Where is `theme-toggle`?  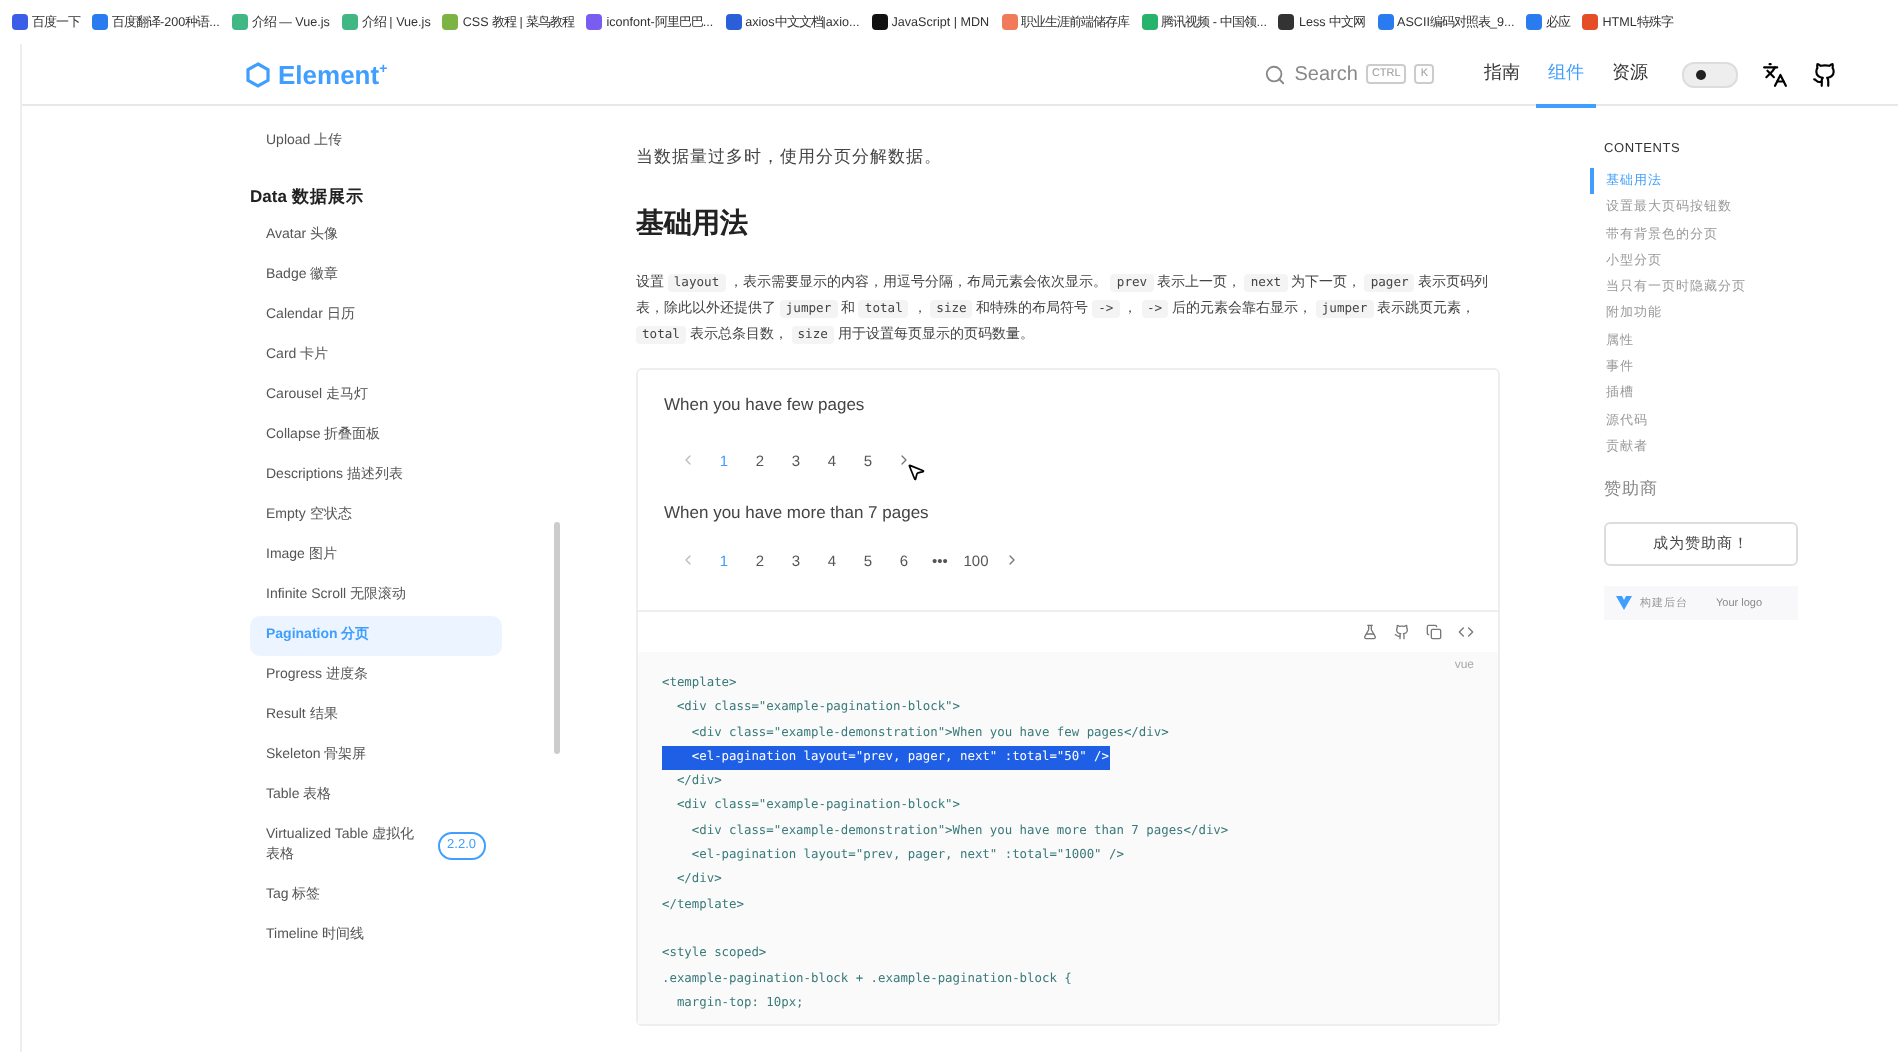 theme-toggle is located at coordinates (1710, 74).